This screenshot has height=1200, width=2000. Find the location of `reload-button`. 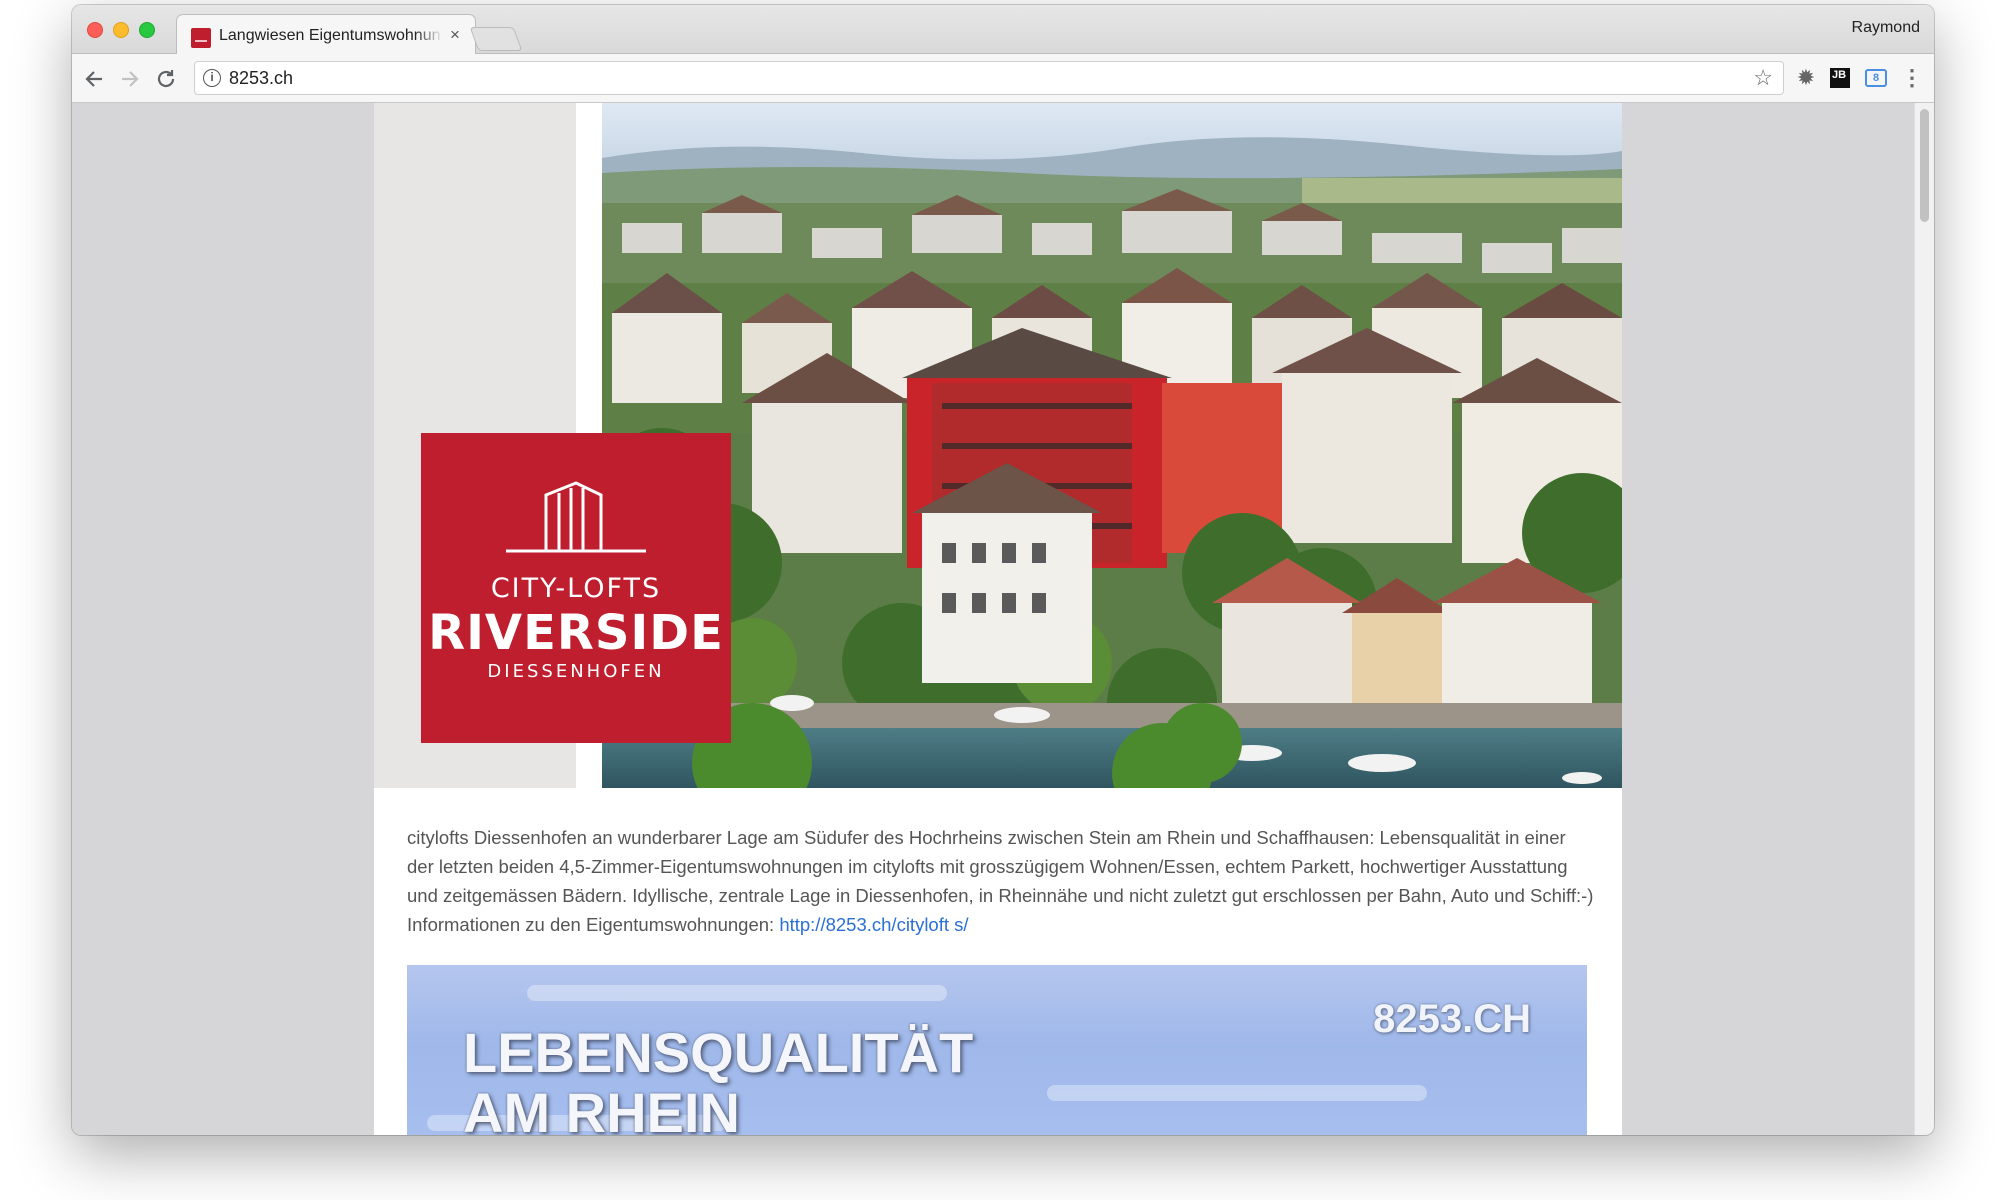

reload-button is located at coordinates (166, 79).